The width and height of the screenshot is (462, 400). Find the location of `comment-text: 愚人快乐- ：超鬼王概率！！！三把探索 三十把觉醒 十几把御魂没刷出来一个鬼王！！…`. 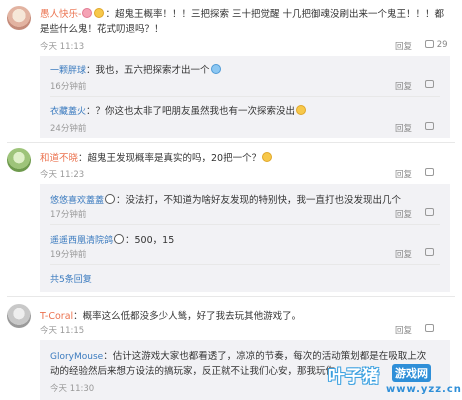

comment-text: 愚人快乐- ：超鬼王概率！！！三把探索 三十把觉醒 十几把御魂没刷出来一个鬼王！！… is located at coordinates (242, 13).